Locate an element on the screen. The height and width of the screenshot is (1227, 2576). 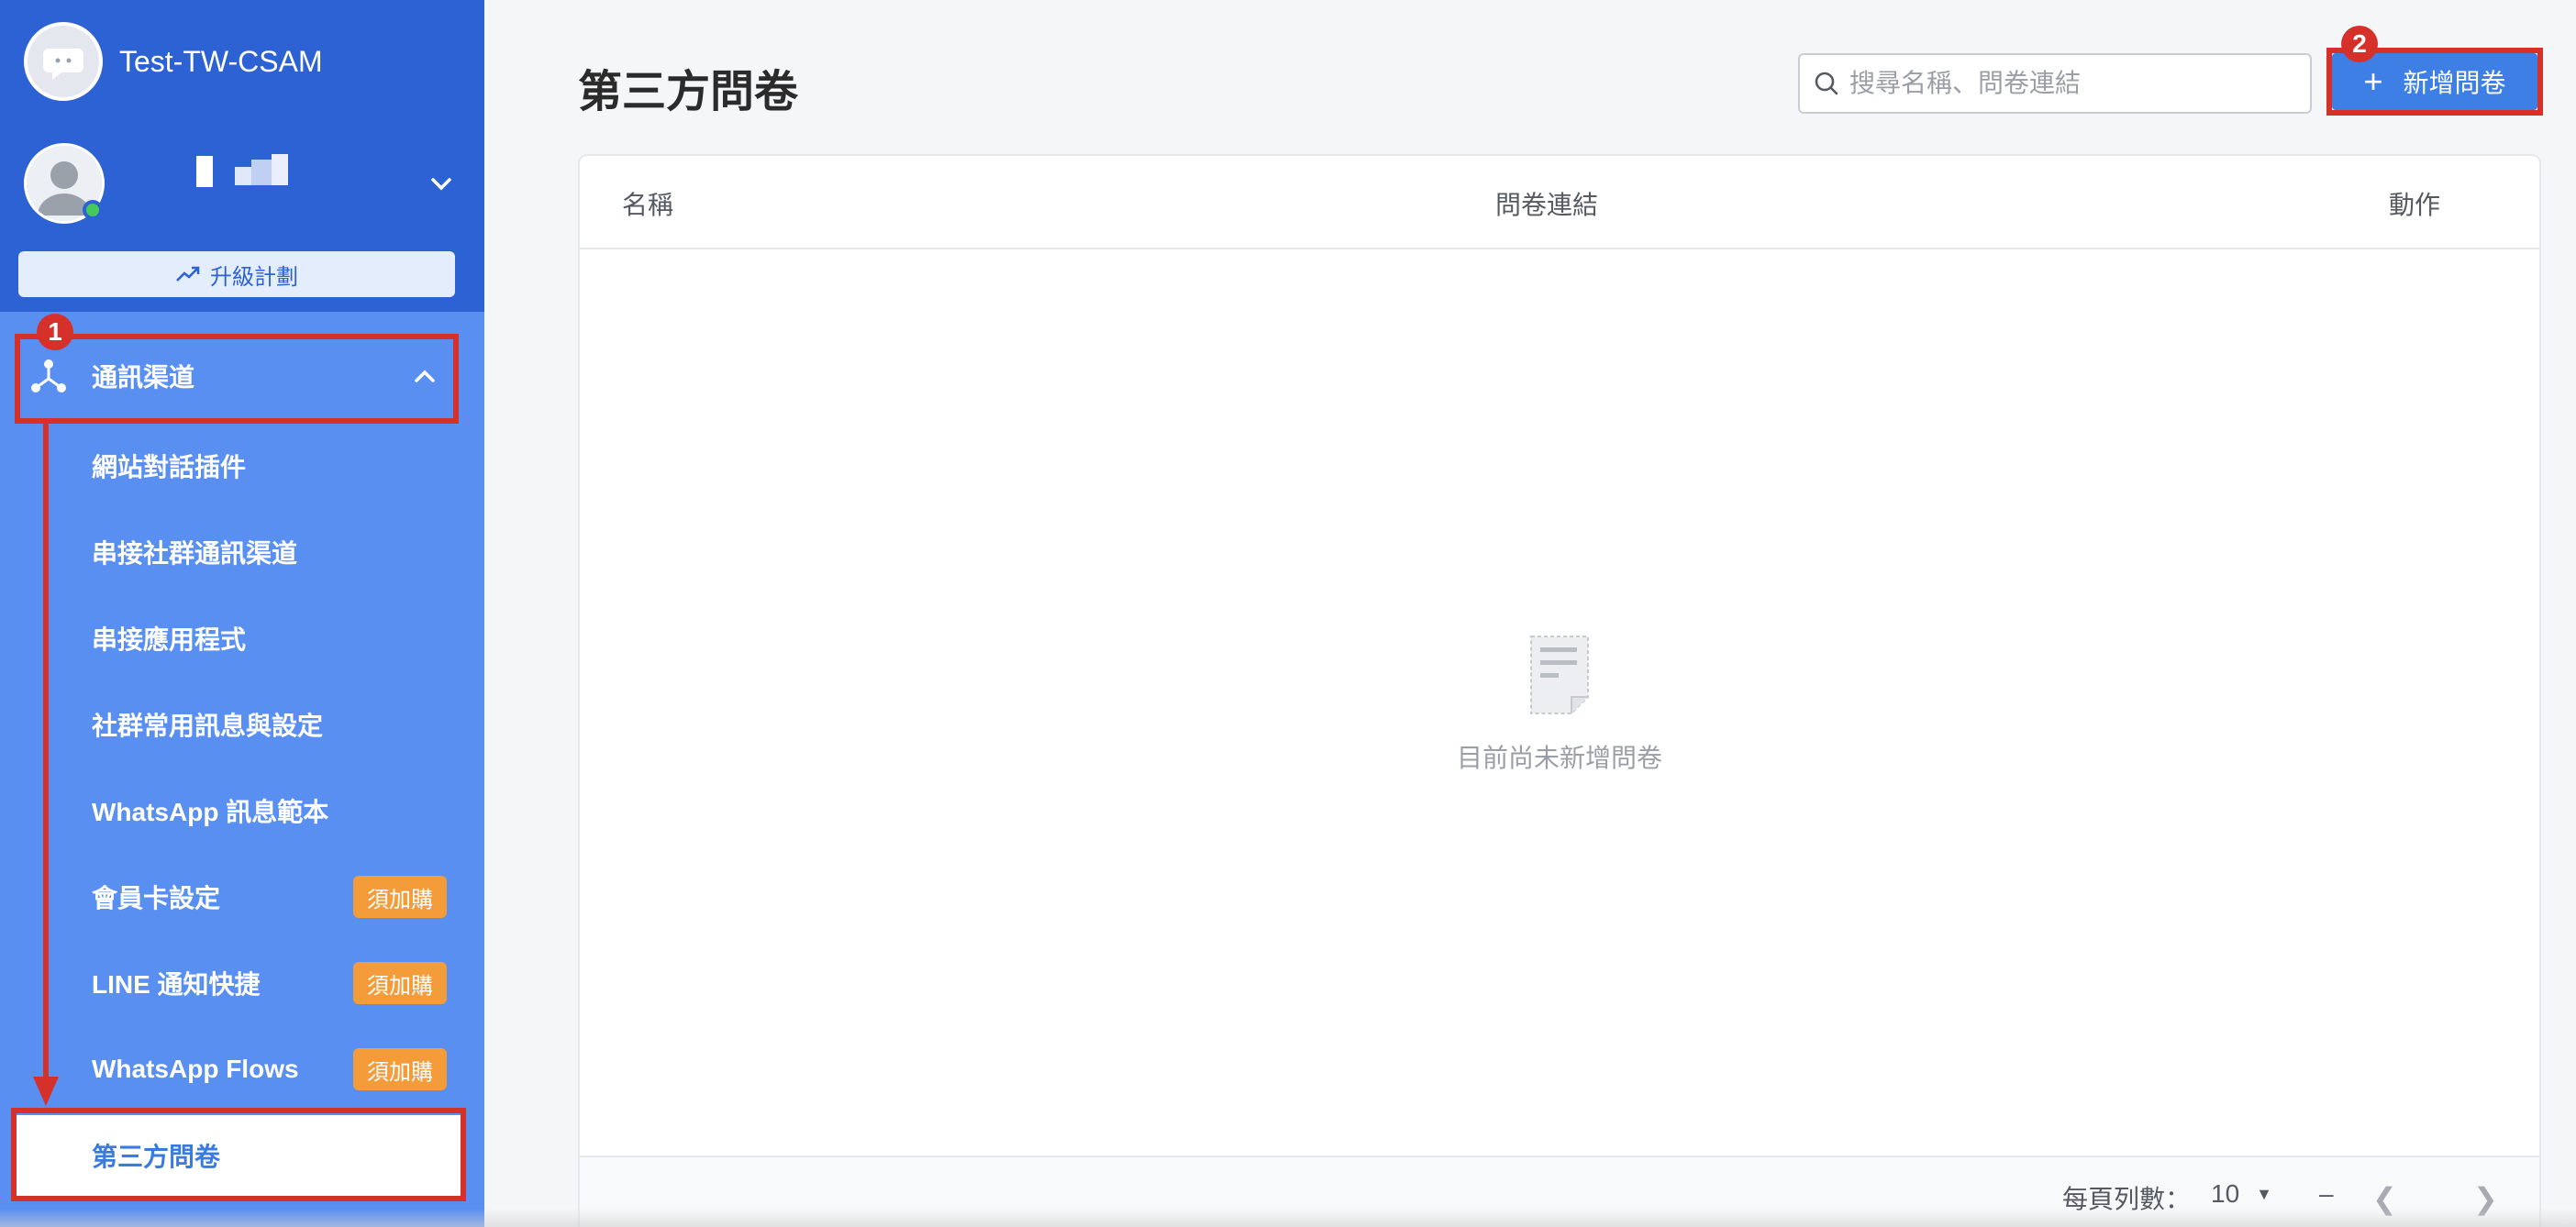
search-icon is located at coordinates (1826, 83).